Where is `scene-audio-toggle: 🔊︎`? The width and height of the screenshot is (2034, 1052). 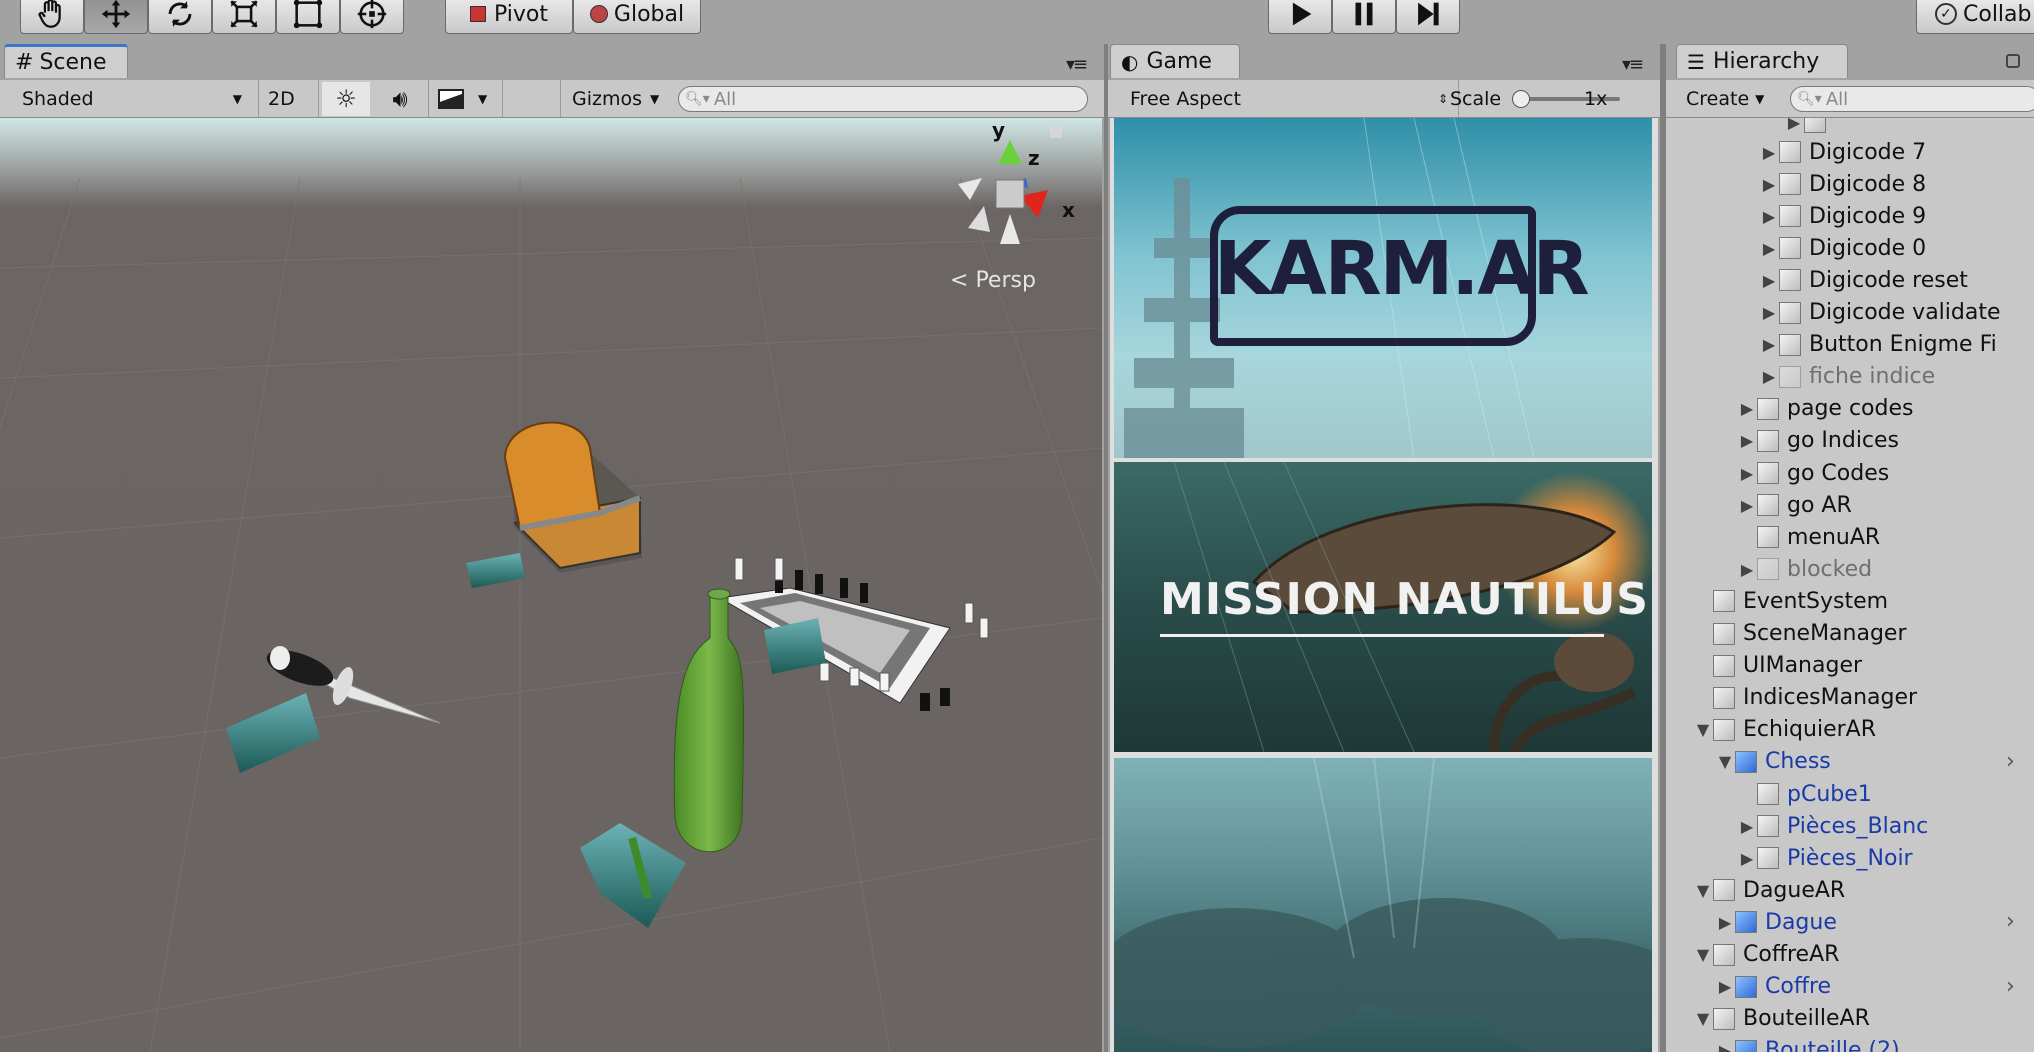 scene-audio-toggle: 🔊︎ is located at coordinates (400, 99).